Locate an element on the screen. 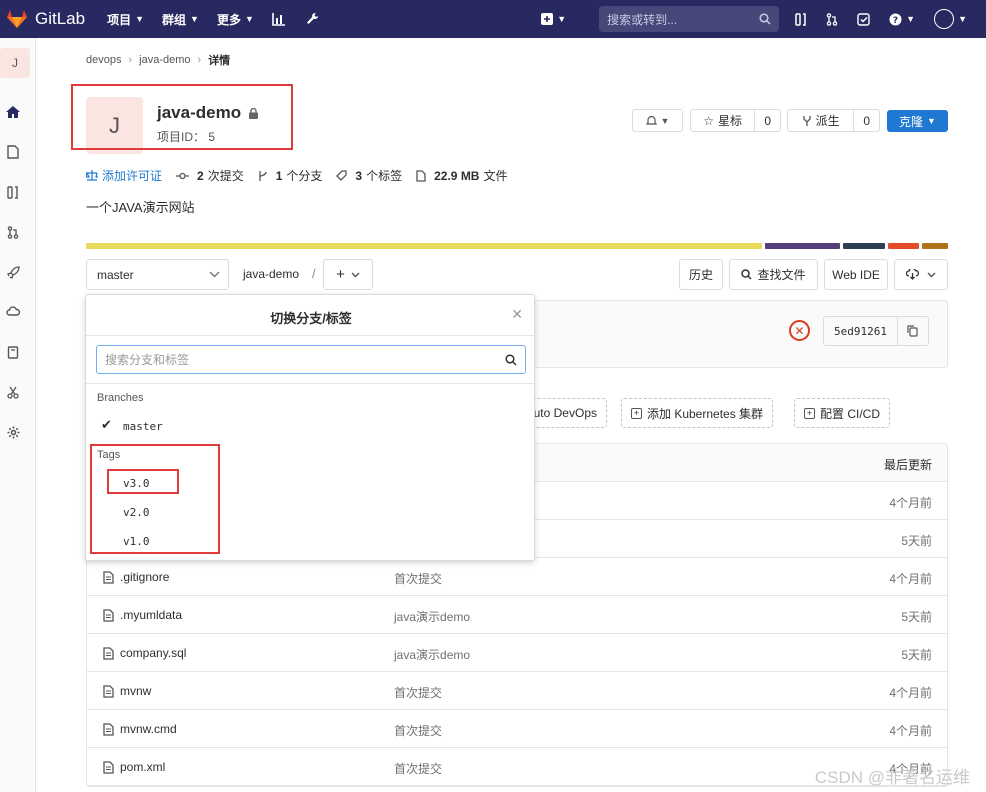  files-label: 文件 is located at coordinates (495, 176).